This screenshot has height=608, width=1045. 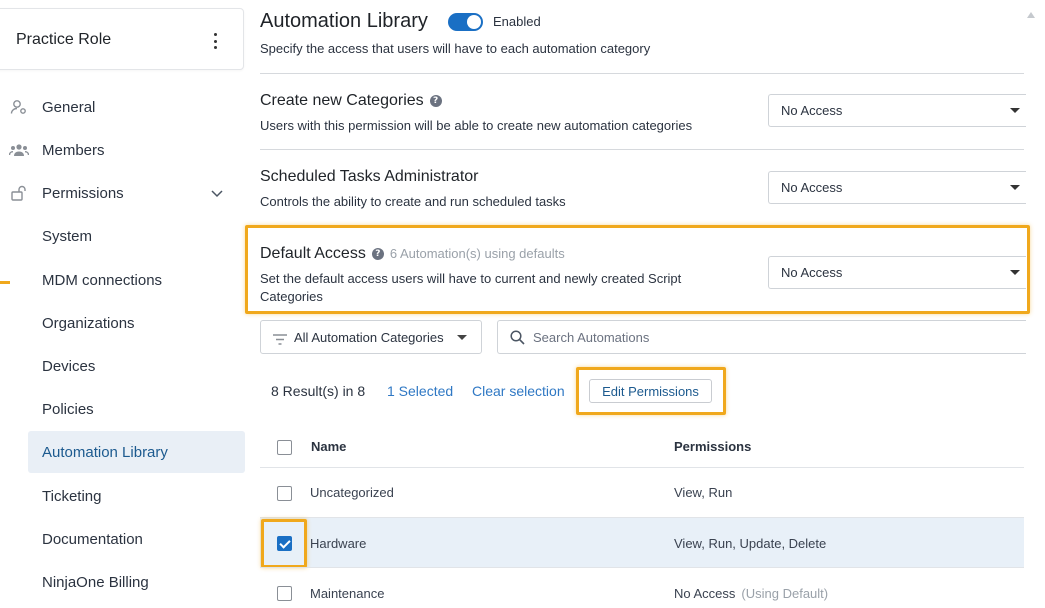 I want to click on table-row: Maintenance No Access (Using Default), so click(x=642, y=587).